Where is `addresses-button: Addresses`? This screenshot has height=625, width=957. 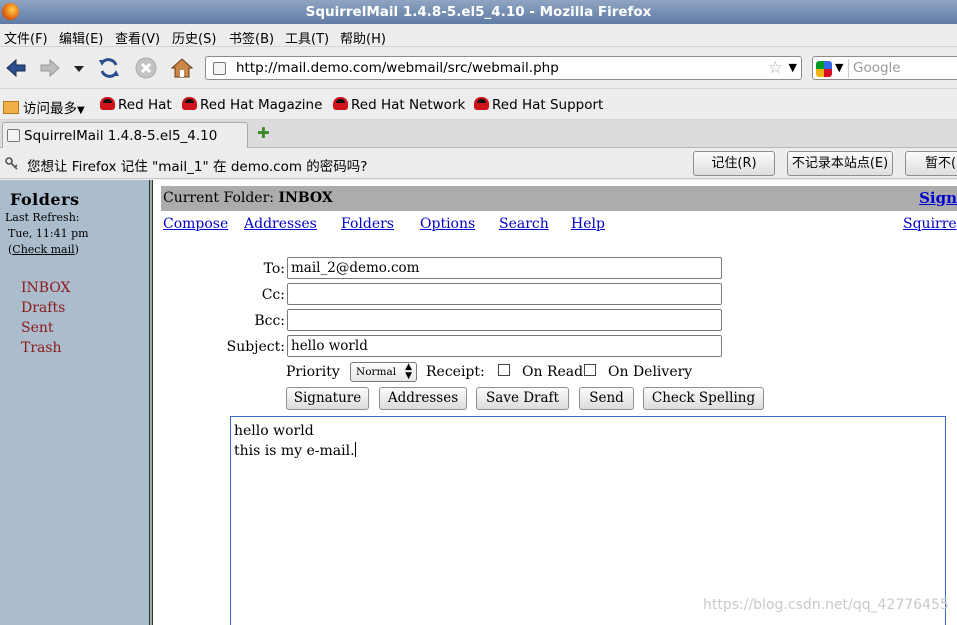
addresses-button: Addresses is located at coordinates (423, 398).